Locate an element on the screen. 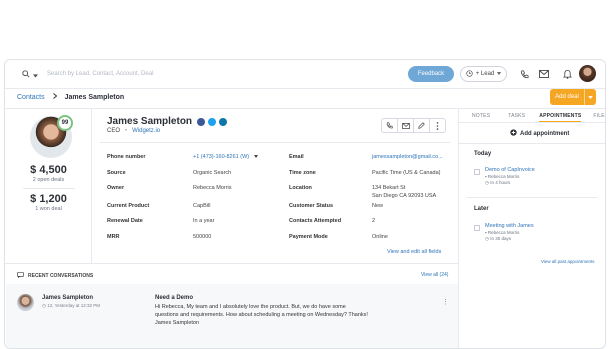 The width and height of the screenshot is (610, 349). mail-icon is located at coordinates (544, 74).